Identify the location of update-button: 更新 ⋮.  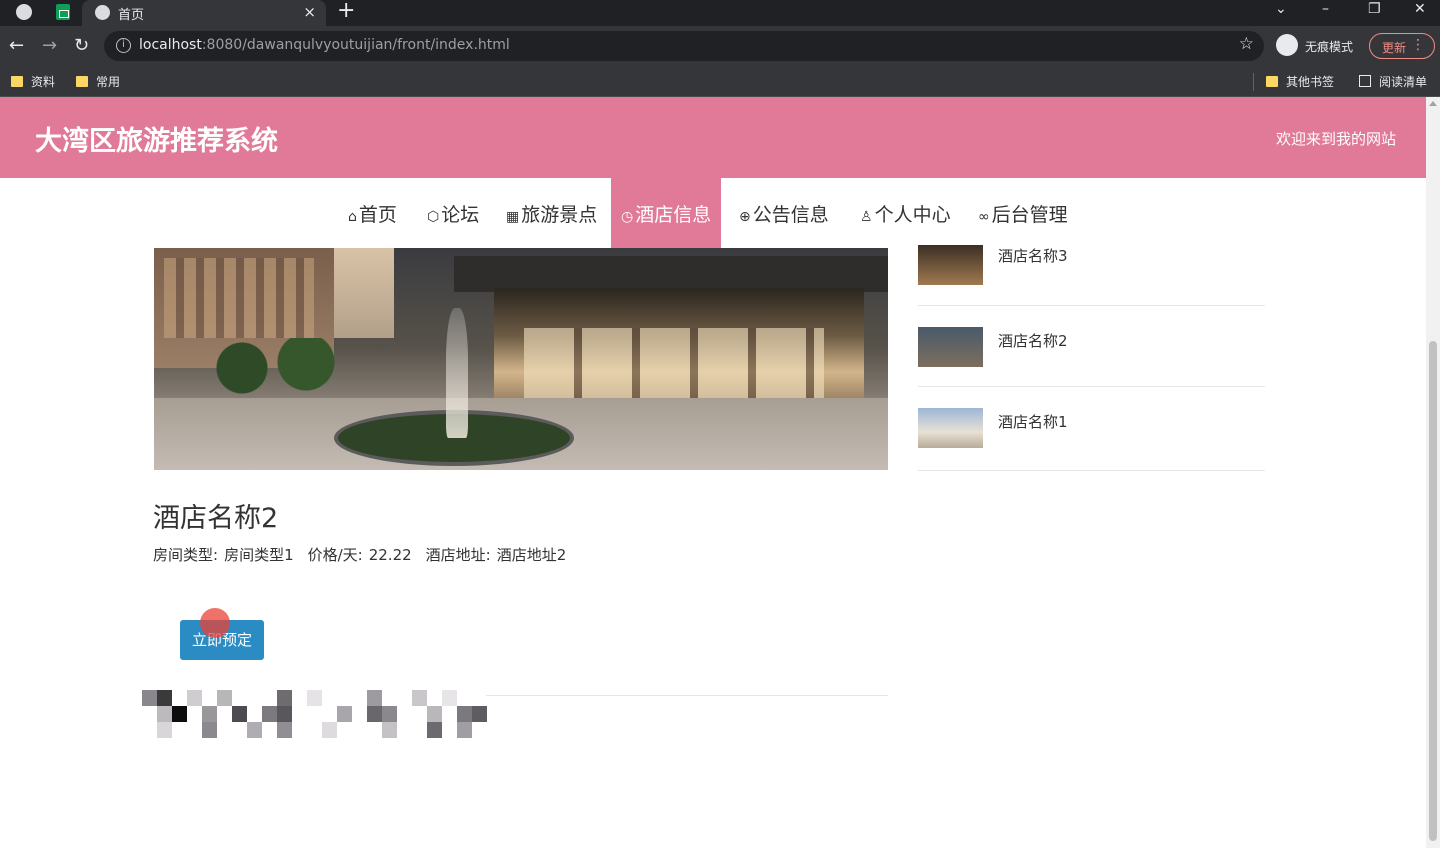
(1402, 46).